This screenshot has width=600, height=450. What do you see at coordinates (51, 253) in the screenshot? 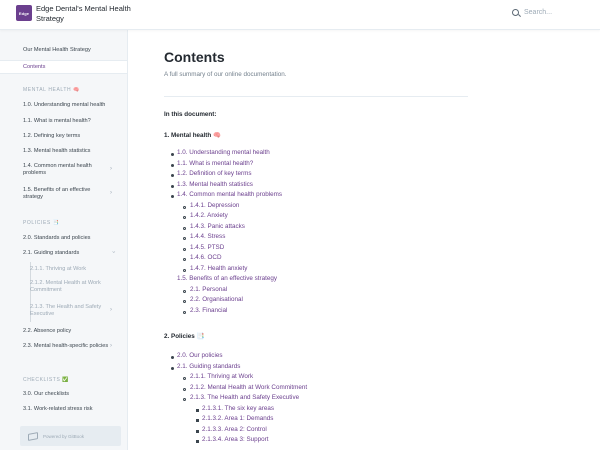
I see `sidebar-item-label: 2.1. Guiding standards` at bounding box center [51, 253].